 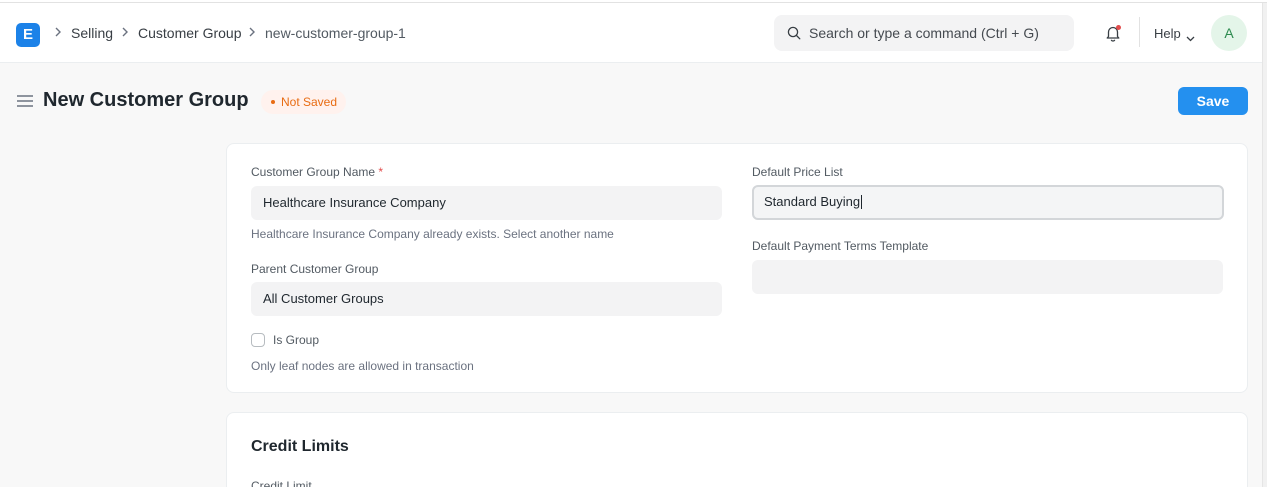 What do you see at coordinates (146, 100) in the screenshot?
I see `page-title: New Customer Group` at bounding box center [146, 100].